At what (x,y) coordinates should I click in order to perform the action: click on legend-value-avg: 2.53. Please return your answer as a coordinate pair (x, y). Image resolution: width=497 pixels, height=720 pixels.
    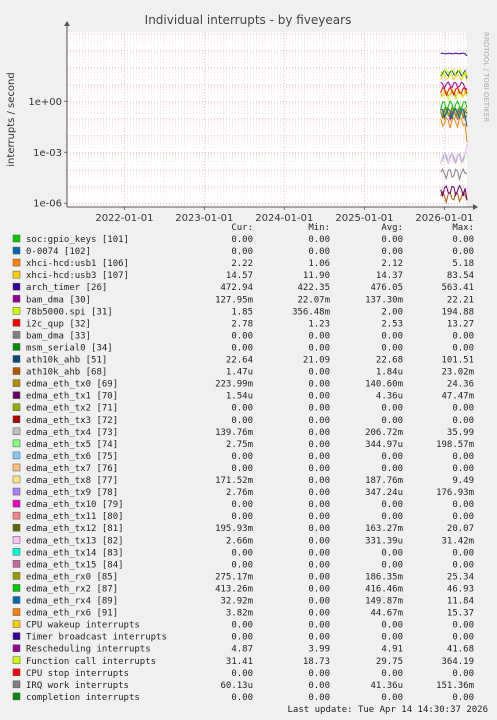
    Looking at the image, I should click on (392, 324).